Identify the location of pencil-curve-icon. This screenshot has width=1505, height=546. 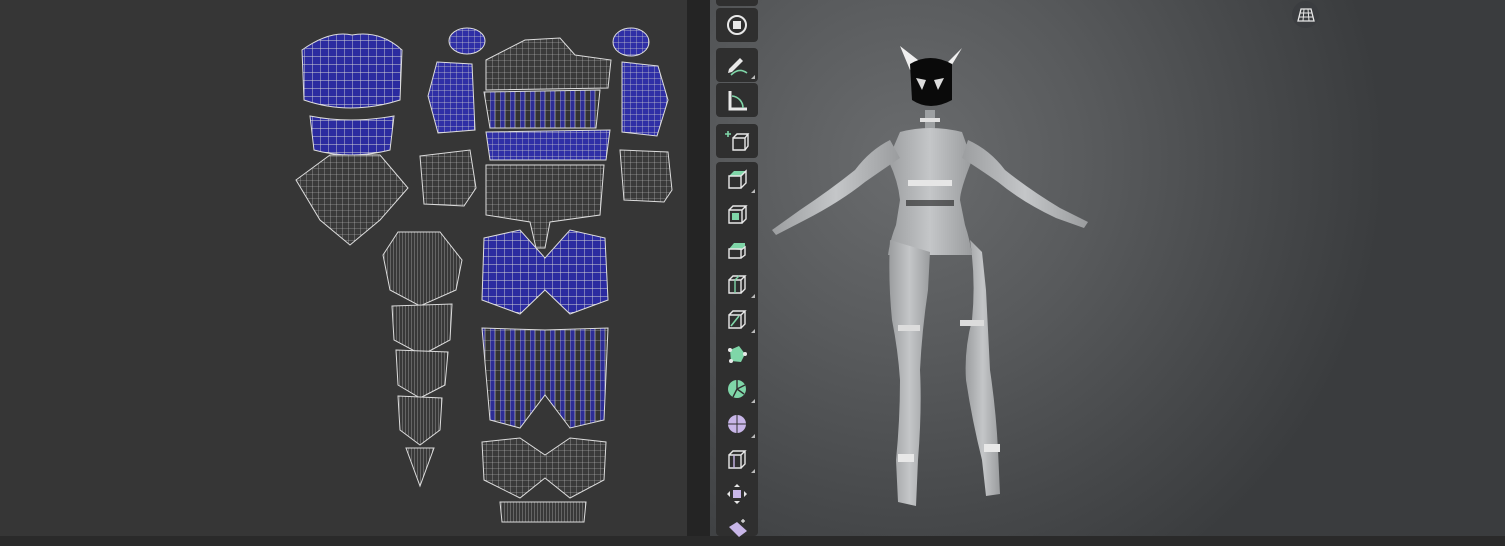
(738, 67).